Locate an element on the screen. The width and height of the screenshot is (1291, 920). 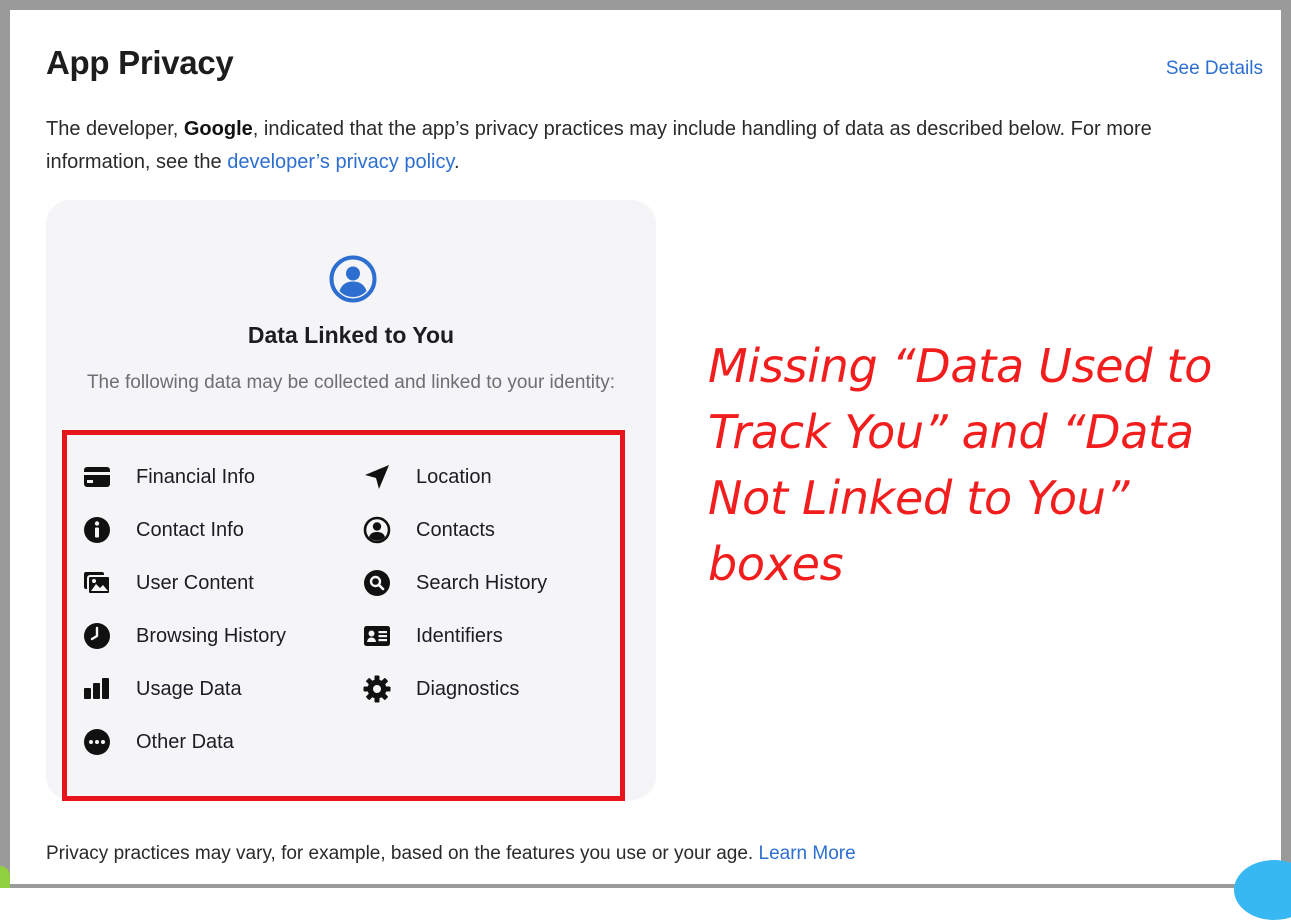
info-circle-icon is located at coordinates (97, 530).